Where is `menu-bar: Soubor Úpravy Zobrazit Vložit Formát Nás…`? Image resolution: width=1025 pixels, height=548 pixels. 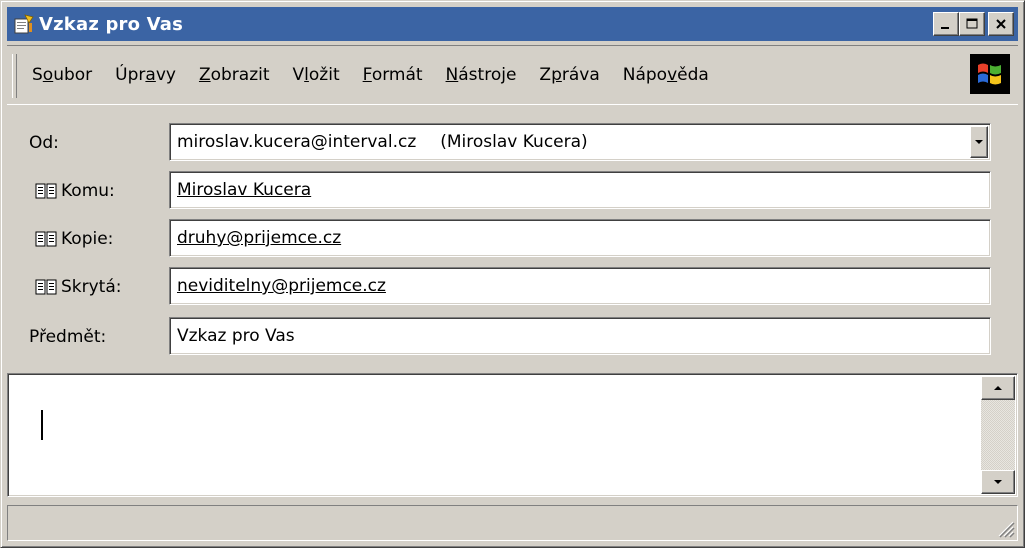 menu-bar: Soubor Úpravy Zobrazit Vložit Formát Nás… is located at coordinates (512, 75).